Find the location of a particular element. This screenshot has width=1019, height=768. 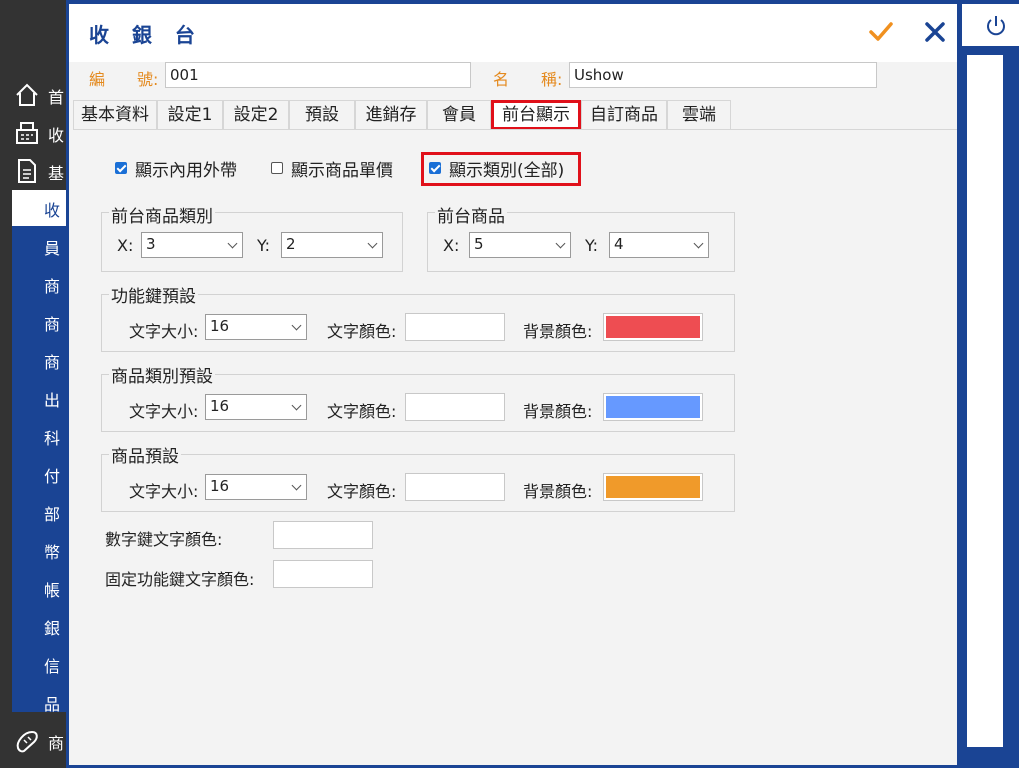

sidebar-subitem-label: 出 is located at coordinates (52, 400).